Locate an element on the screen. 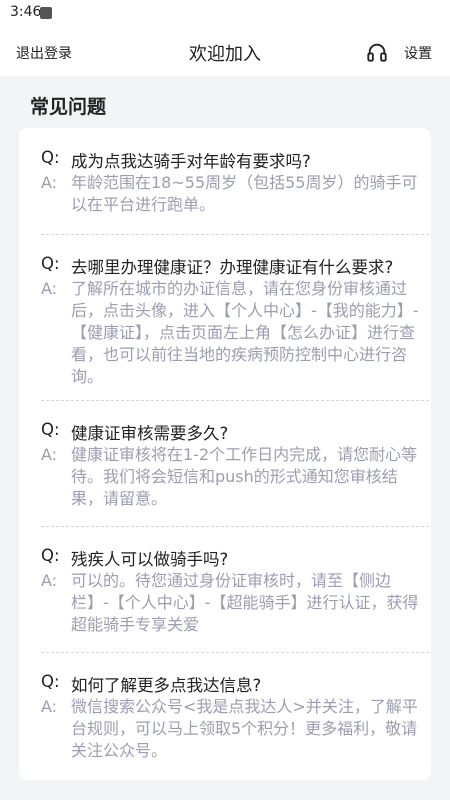 The width and height of the screenshot is (450, 800). faq-question: Q: 健康证审核需要多久? is located at coordinates (231, 432).